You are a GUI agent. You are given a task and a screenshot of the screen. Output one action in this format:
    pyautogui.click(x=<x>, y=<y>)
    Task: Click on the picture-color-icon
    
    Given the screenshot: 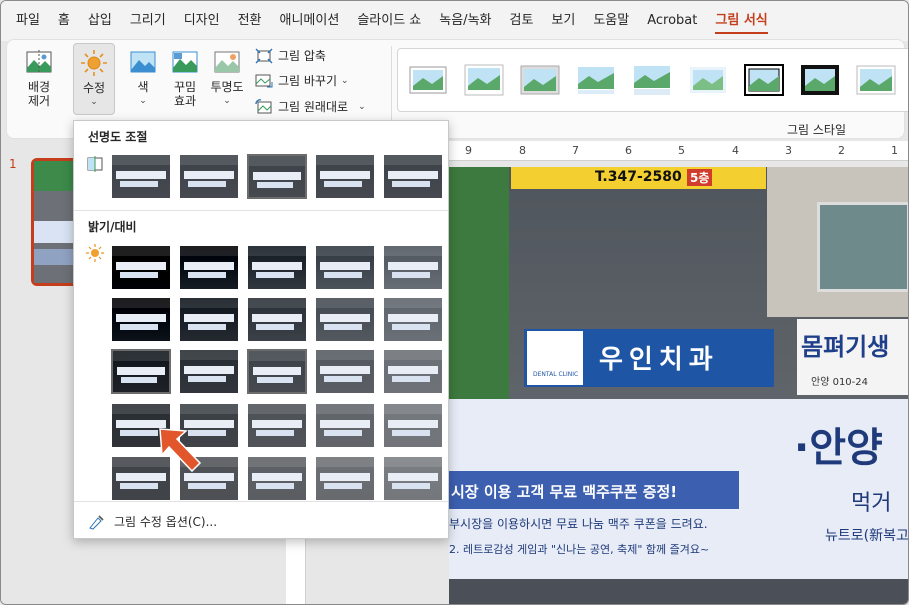 What is the action you would take?
    pyautogui.click(x=143, y=62)
    